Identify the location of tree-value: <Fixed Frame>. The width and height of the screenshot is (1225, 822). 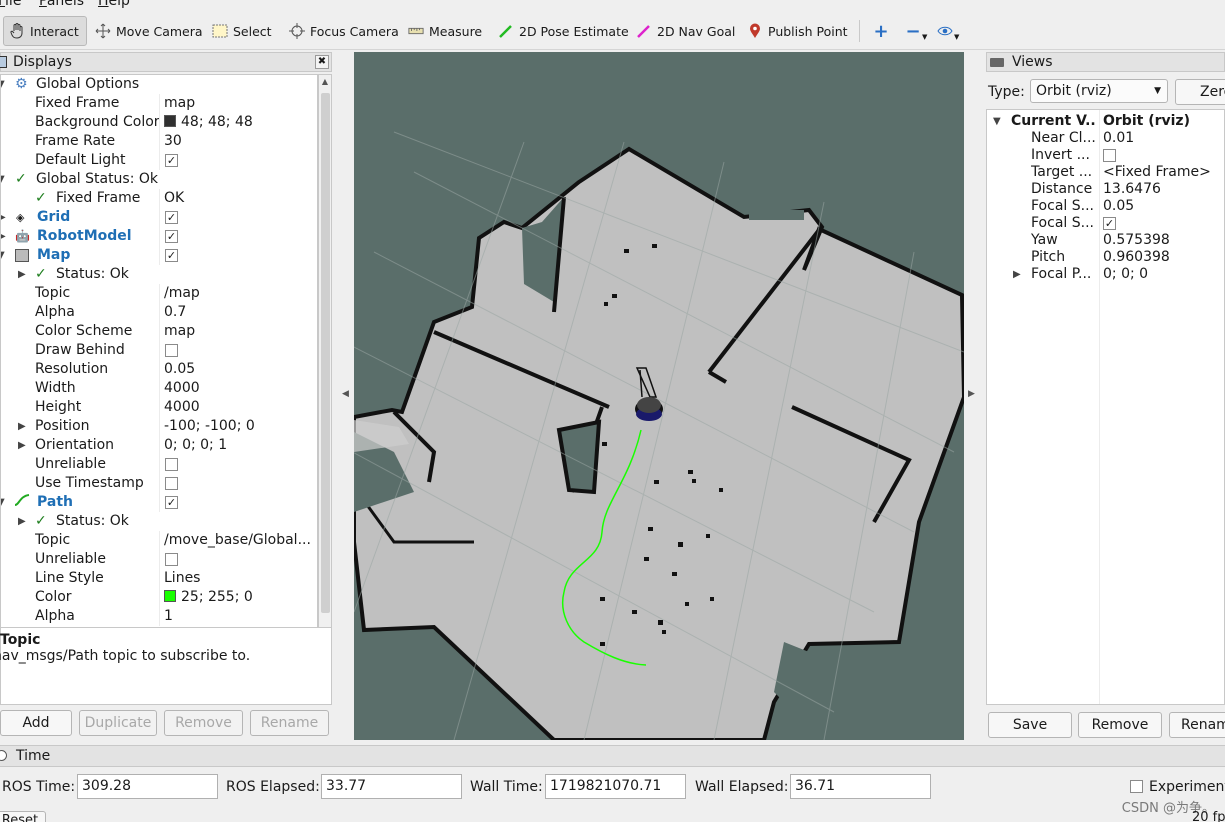
(1157, 172).